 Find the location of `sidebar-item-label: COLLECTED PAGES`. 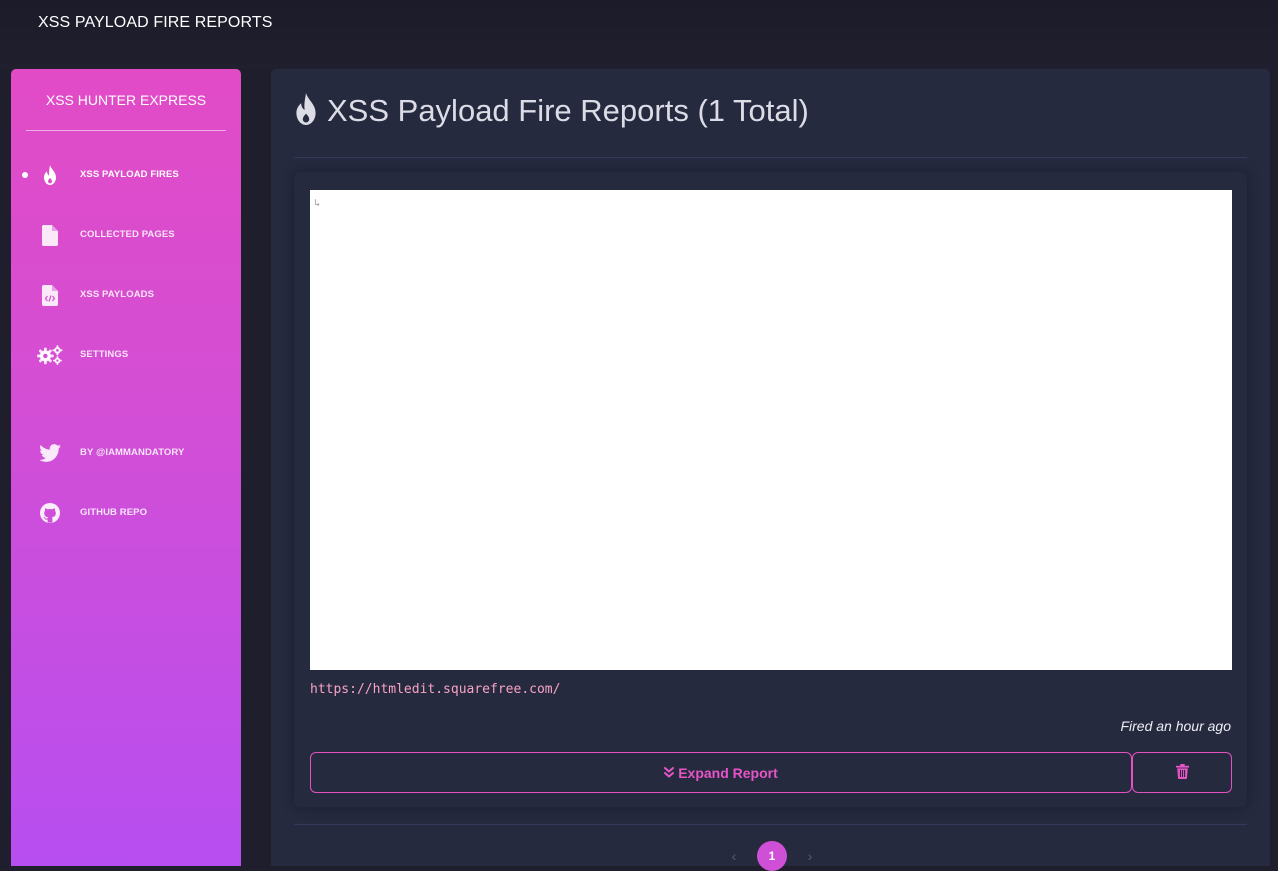

sidebar-item-label: COLLECTED PAGES is located at coordinates (127, 234).